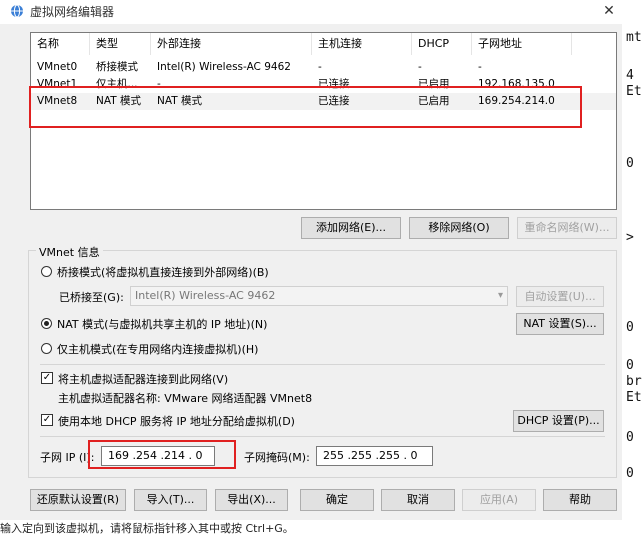 The width and height of the screenshot is (644, 534). What do you see at coordinates (57, 67) in the screenshot?
I see `cell-name: VMnet0` at bounding box center [57, 67].